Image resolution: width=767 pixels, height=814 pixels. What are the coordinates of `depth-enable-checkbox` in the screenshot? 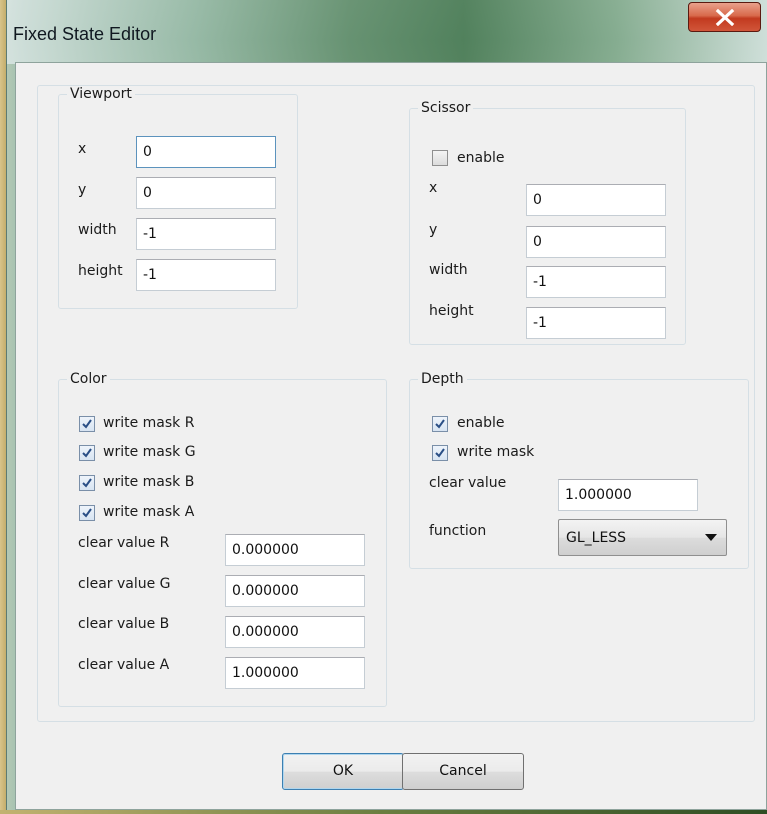 It's located at (440, 424).